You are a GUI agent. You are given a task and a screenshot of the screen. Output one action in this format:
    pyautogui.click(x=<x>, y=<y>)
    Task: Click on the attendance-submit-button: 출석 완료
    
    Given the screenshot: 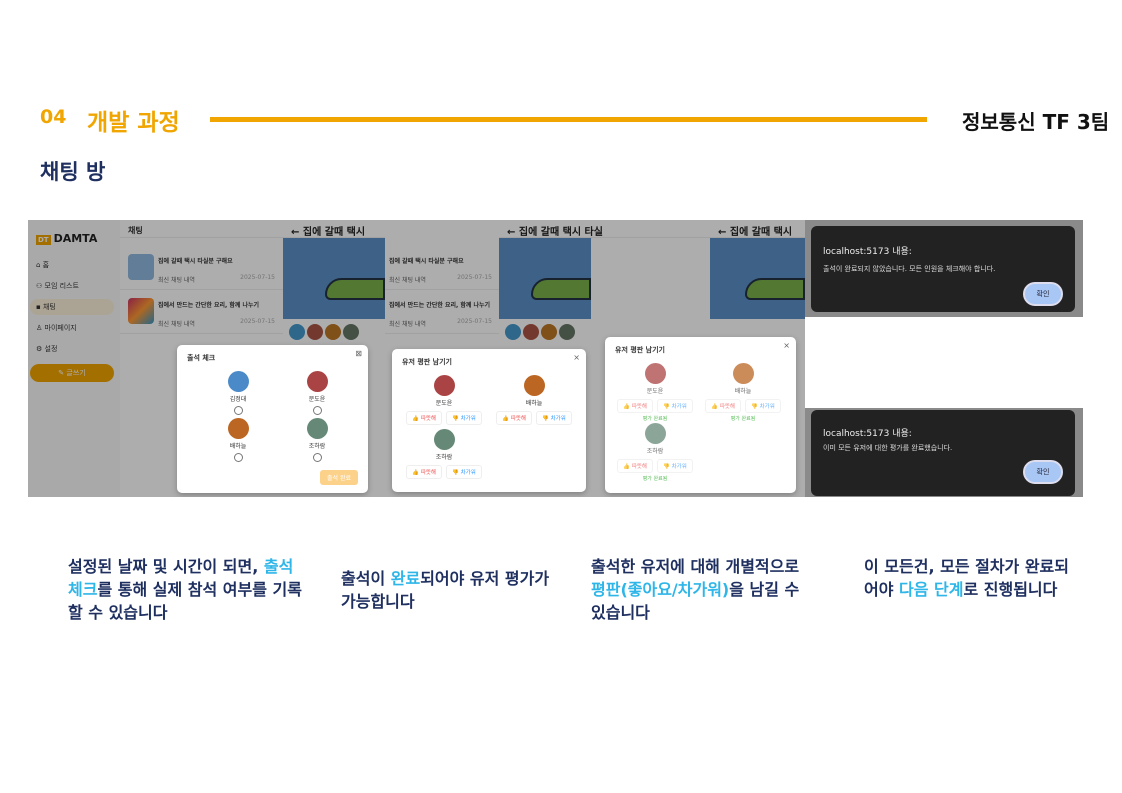 What is the action you would take?
    pyautogui.click(x=339, y=477)
    